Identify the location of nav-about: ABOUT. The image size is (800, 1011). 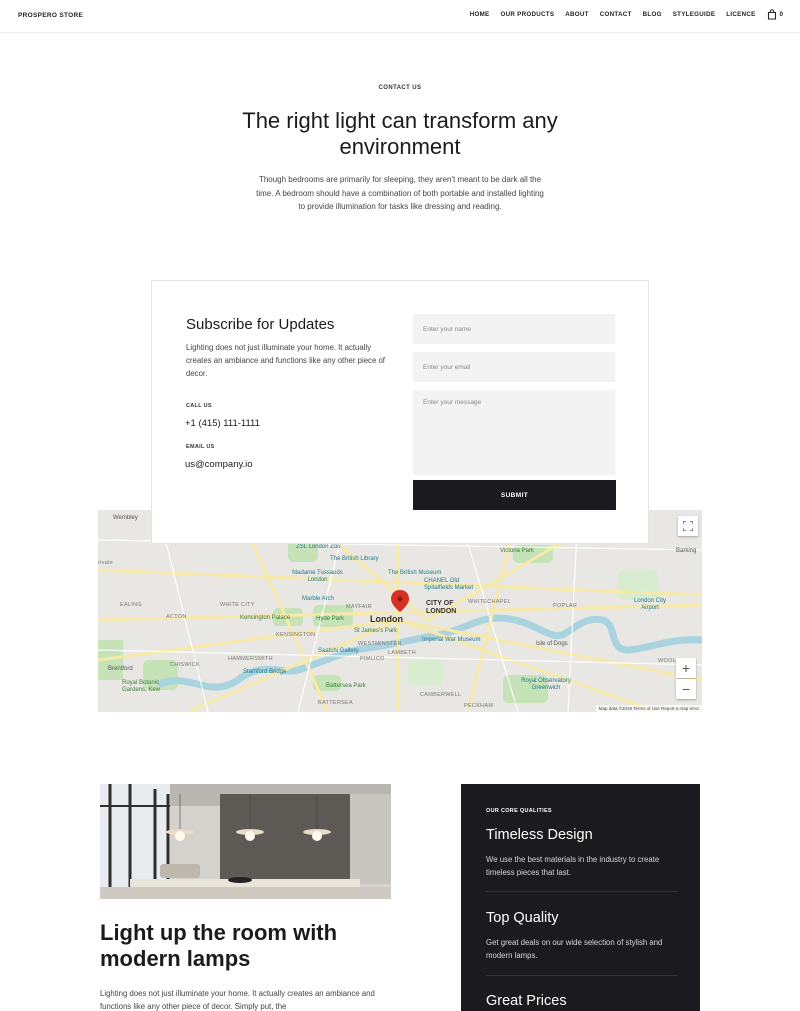
(577, 14).